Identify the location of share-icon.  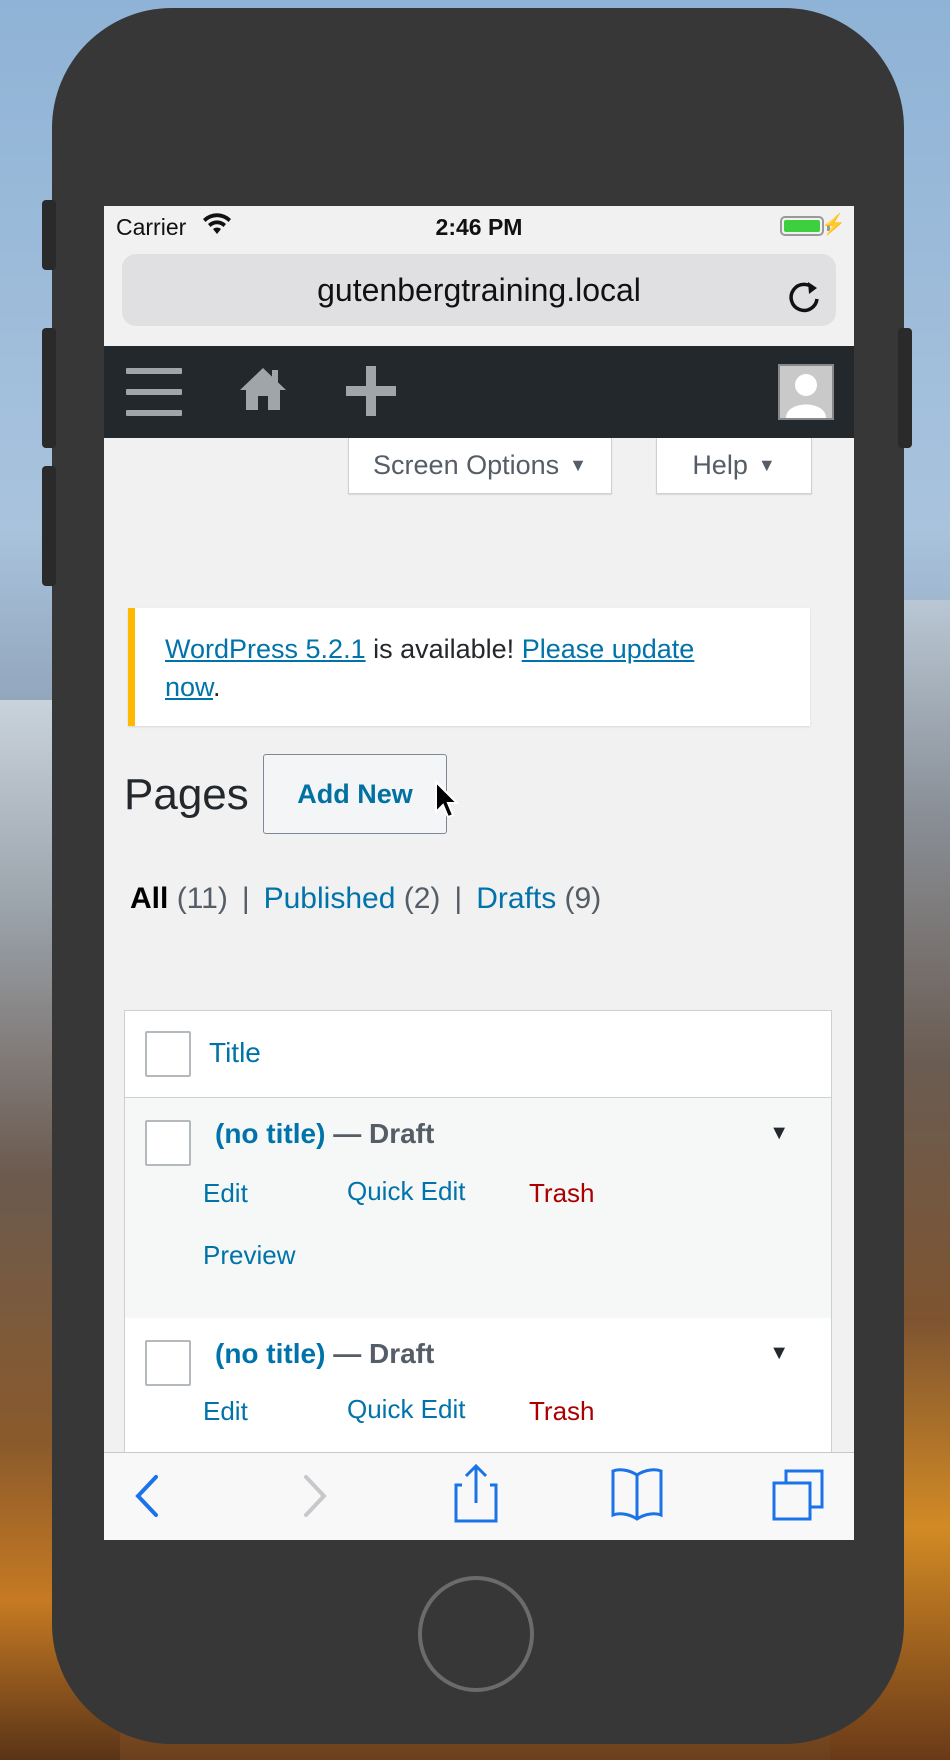
(476, 1495).